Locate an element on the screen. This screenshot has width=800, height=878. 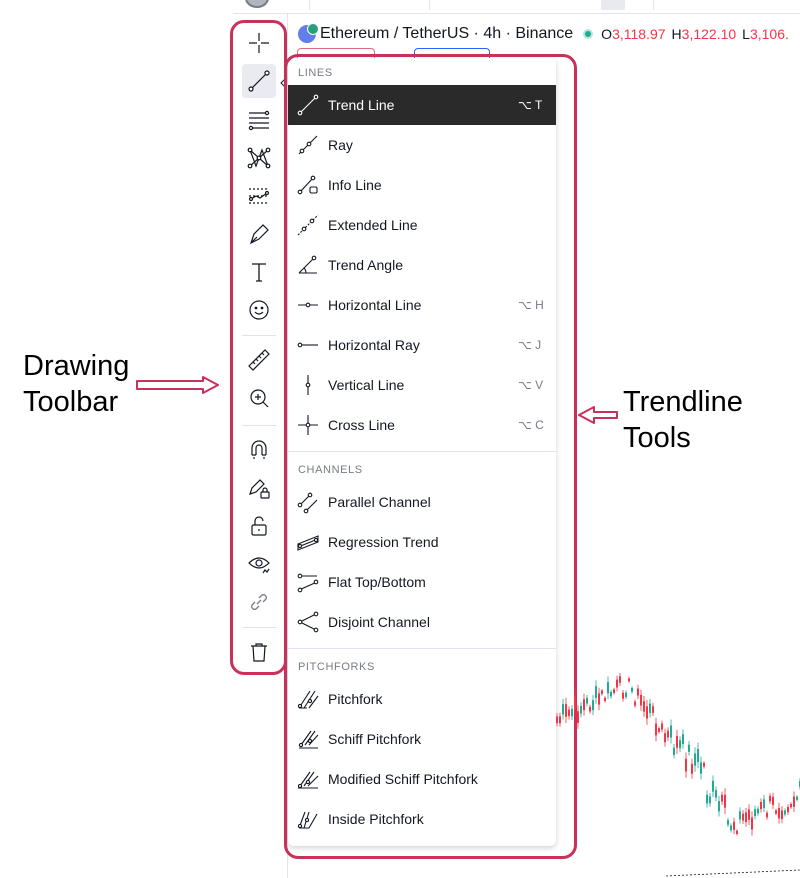
market-status-icon is located at coordinates (588, 34).